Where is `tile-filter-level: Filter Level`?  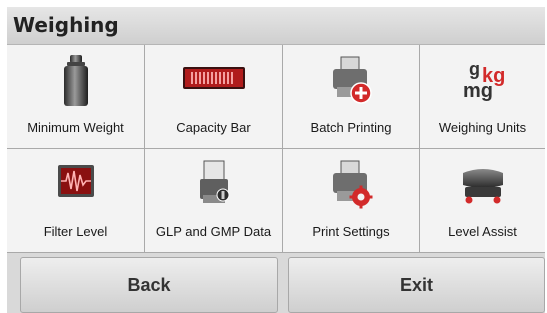
tile-filter-level: Filter Level is located at coordinates (75, 200).